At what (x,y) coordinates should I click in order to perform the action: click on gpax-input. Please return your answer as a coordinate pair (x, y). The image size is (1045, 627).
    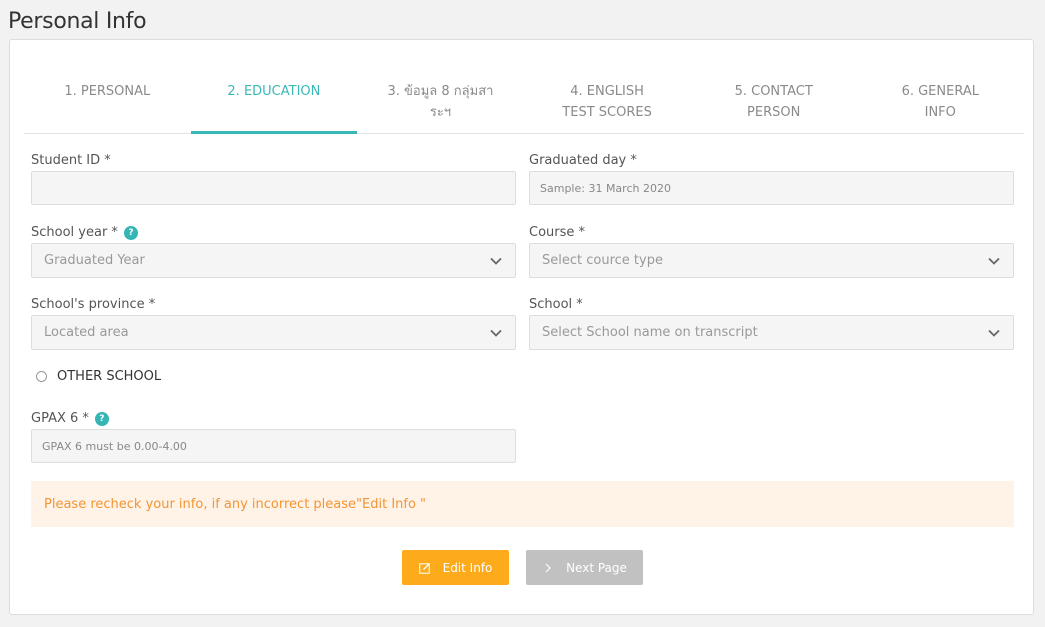
    Looking at the image, I should click on (273, 446).